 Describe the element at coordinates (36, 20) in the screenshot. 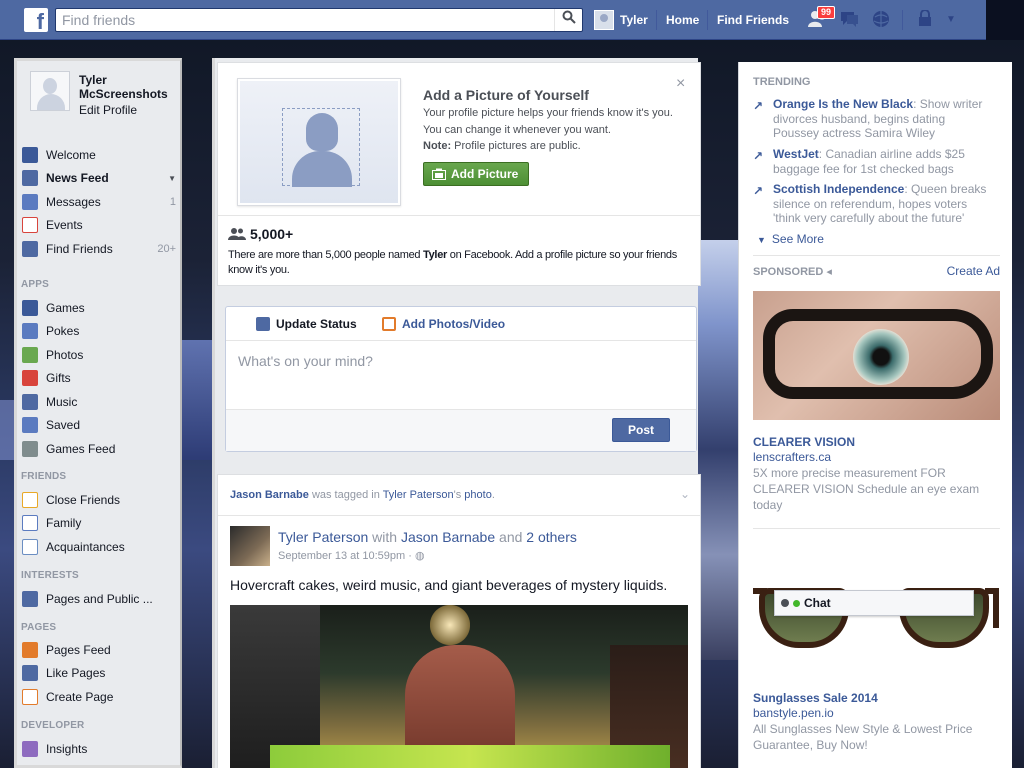

I see `facebook-logo-icon: f` at that location.